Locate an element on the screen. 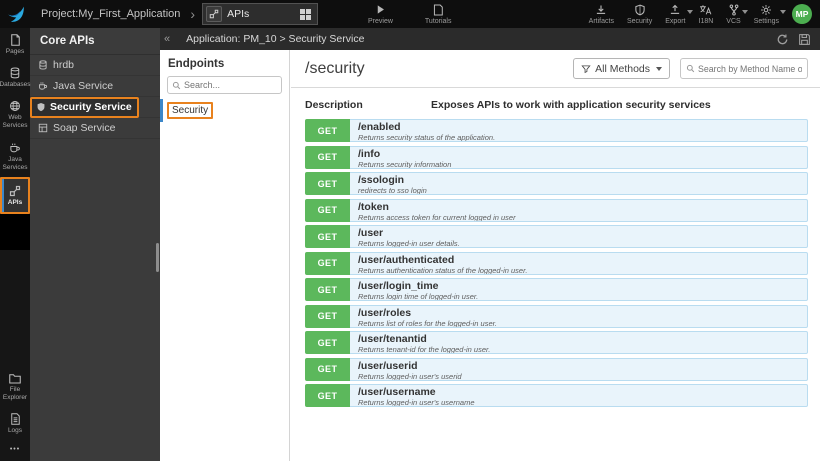  upload-icon is located at coordinates (675, 10).